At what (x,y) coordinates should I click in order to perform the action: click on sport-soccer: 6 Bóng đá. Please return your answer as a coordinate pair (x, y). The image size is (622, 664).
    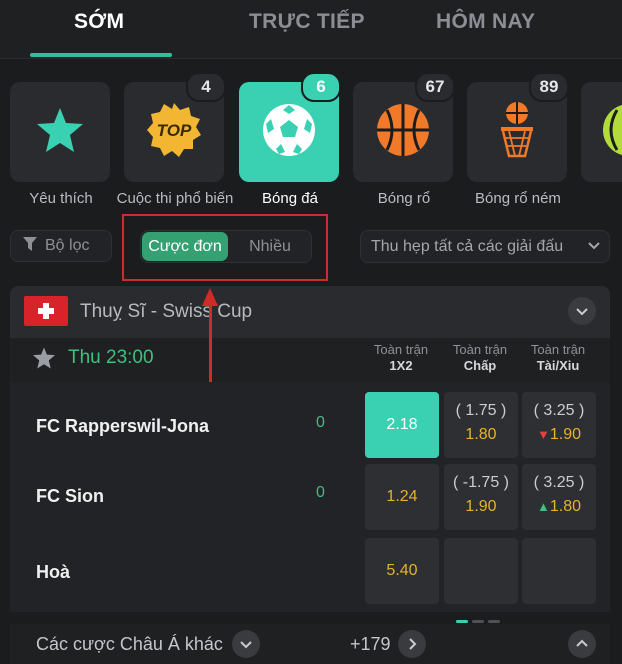
    Looking at the image, I should click on (290, 139).